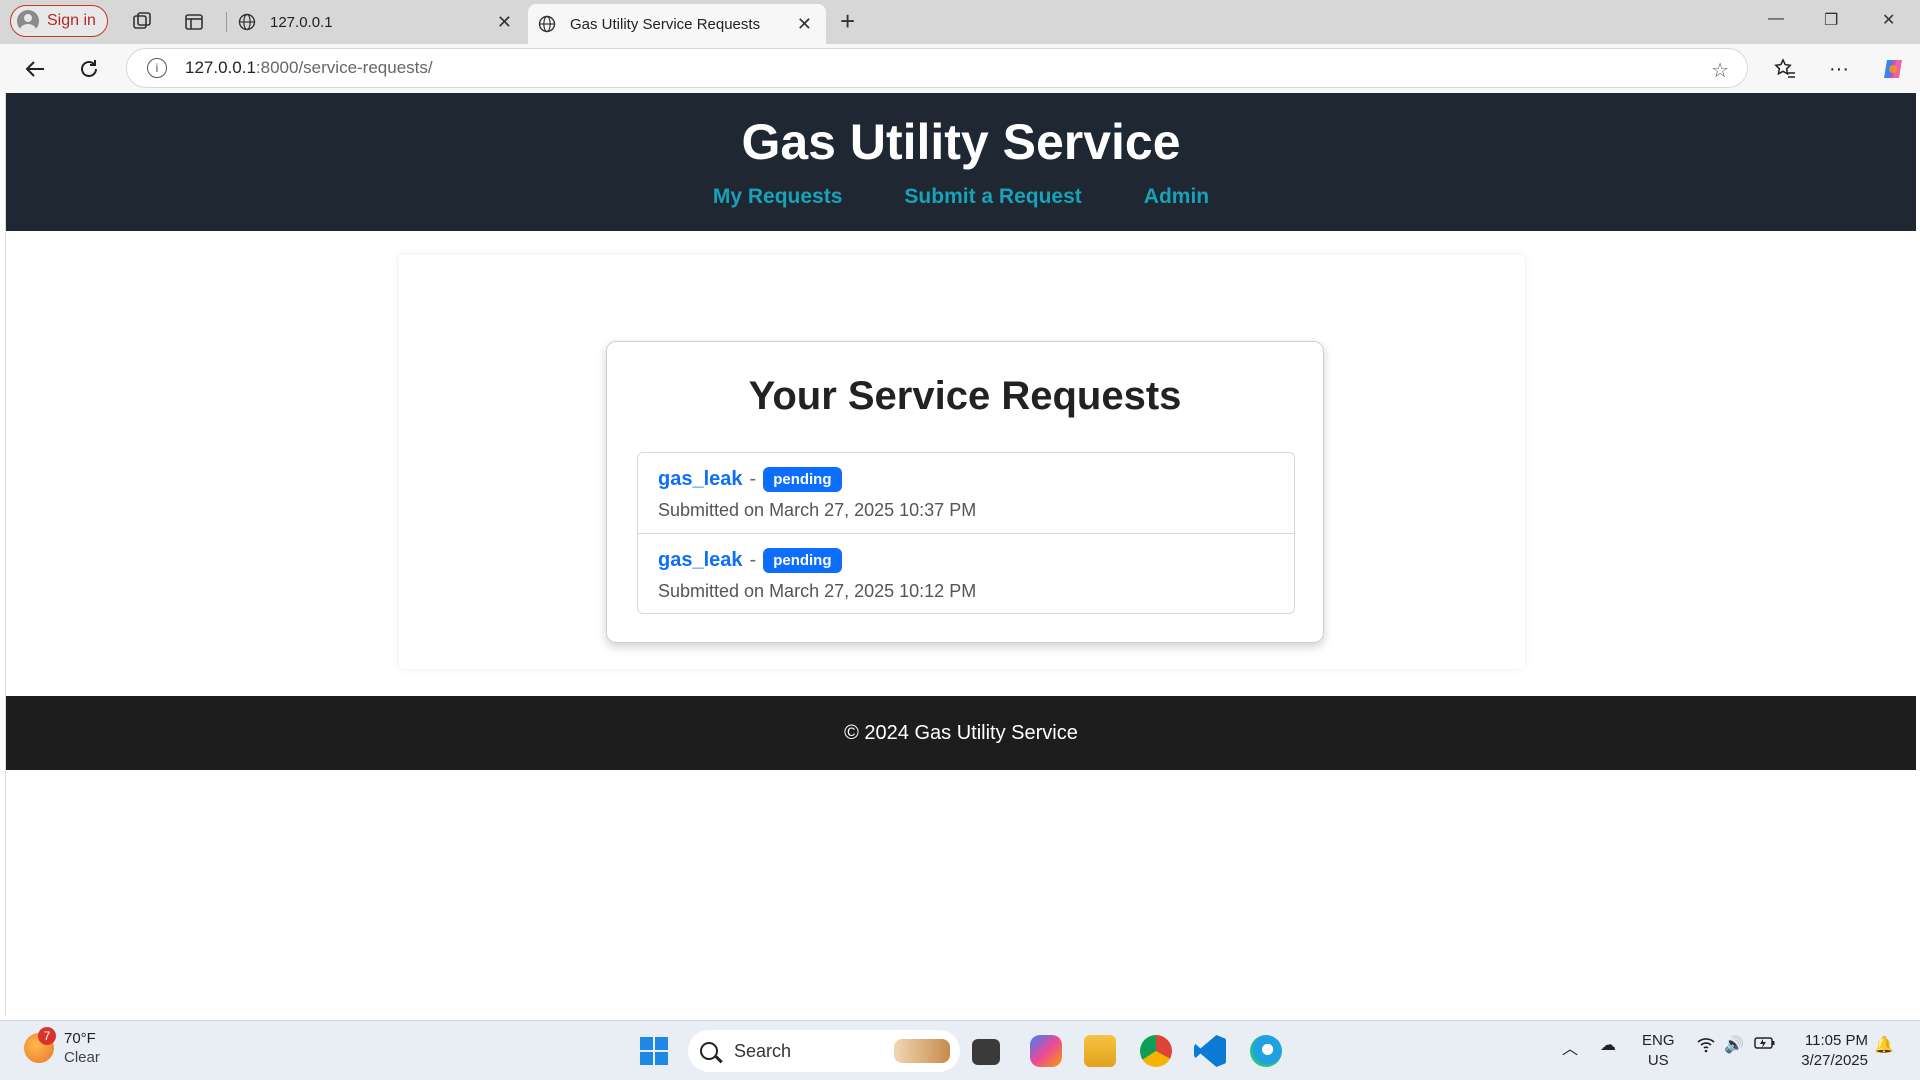  What do you see at coordinates (1266, 1051) in the screenshot?
I see `edge-icon` at bounding box center [1266, 1051].